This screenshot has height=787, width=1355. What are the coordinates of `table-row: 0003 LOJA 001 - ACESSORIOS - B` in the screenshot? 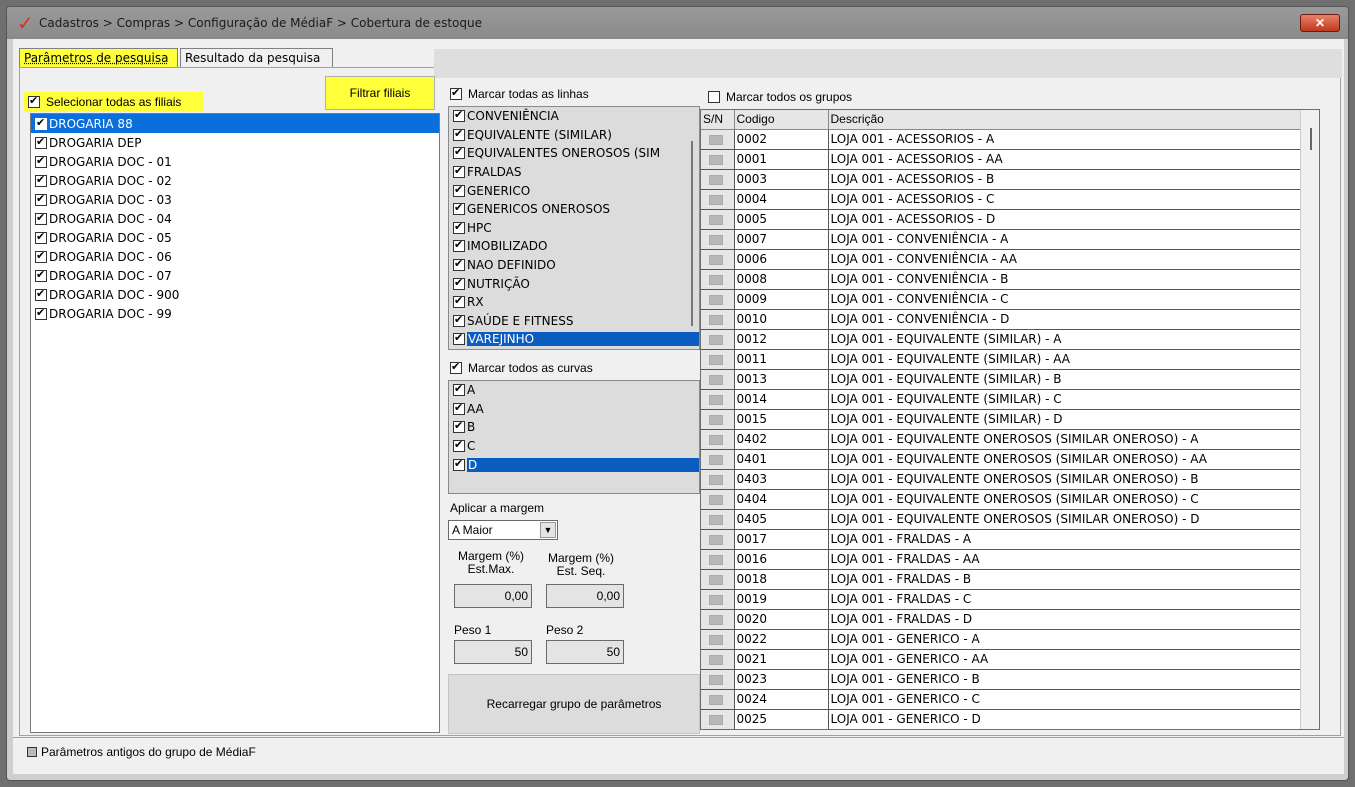 It's located at (1010, 179).